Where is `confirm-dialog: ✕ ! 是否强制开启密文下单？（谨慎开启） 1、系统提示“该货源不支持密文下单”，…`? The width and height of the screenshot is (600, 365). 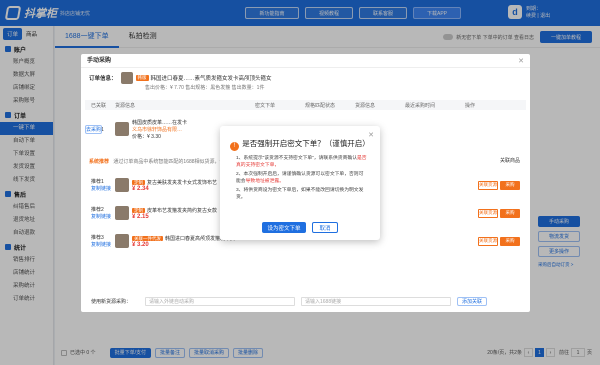 confirm-dialog: ✕ ! 是否强制开启密文下单？（谨慎开启） 1、系统提示“该货源不支持密文下单”，… is located at coordinates (300, 183).